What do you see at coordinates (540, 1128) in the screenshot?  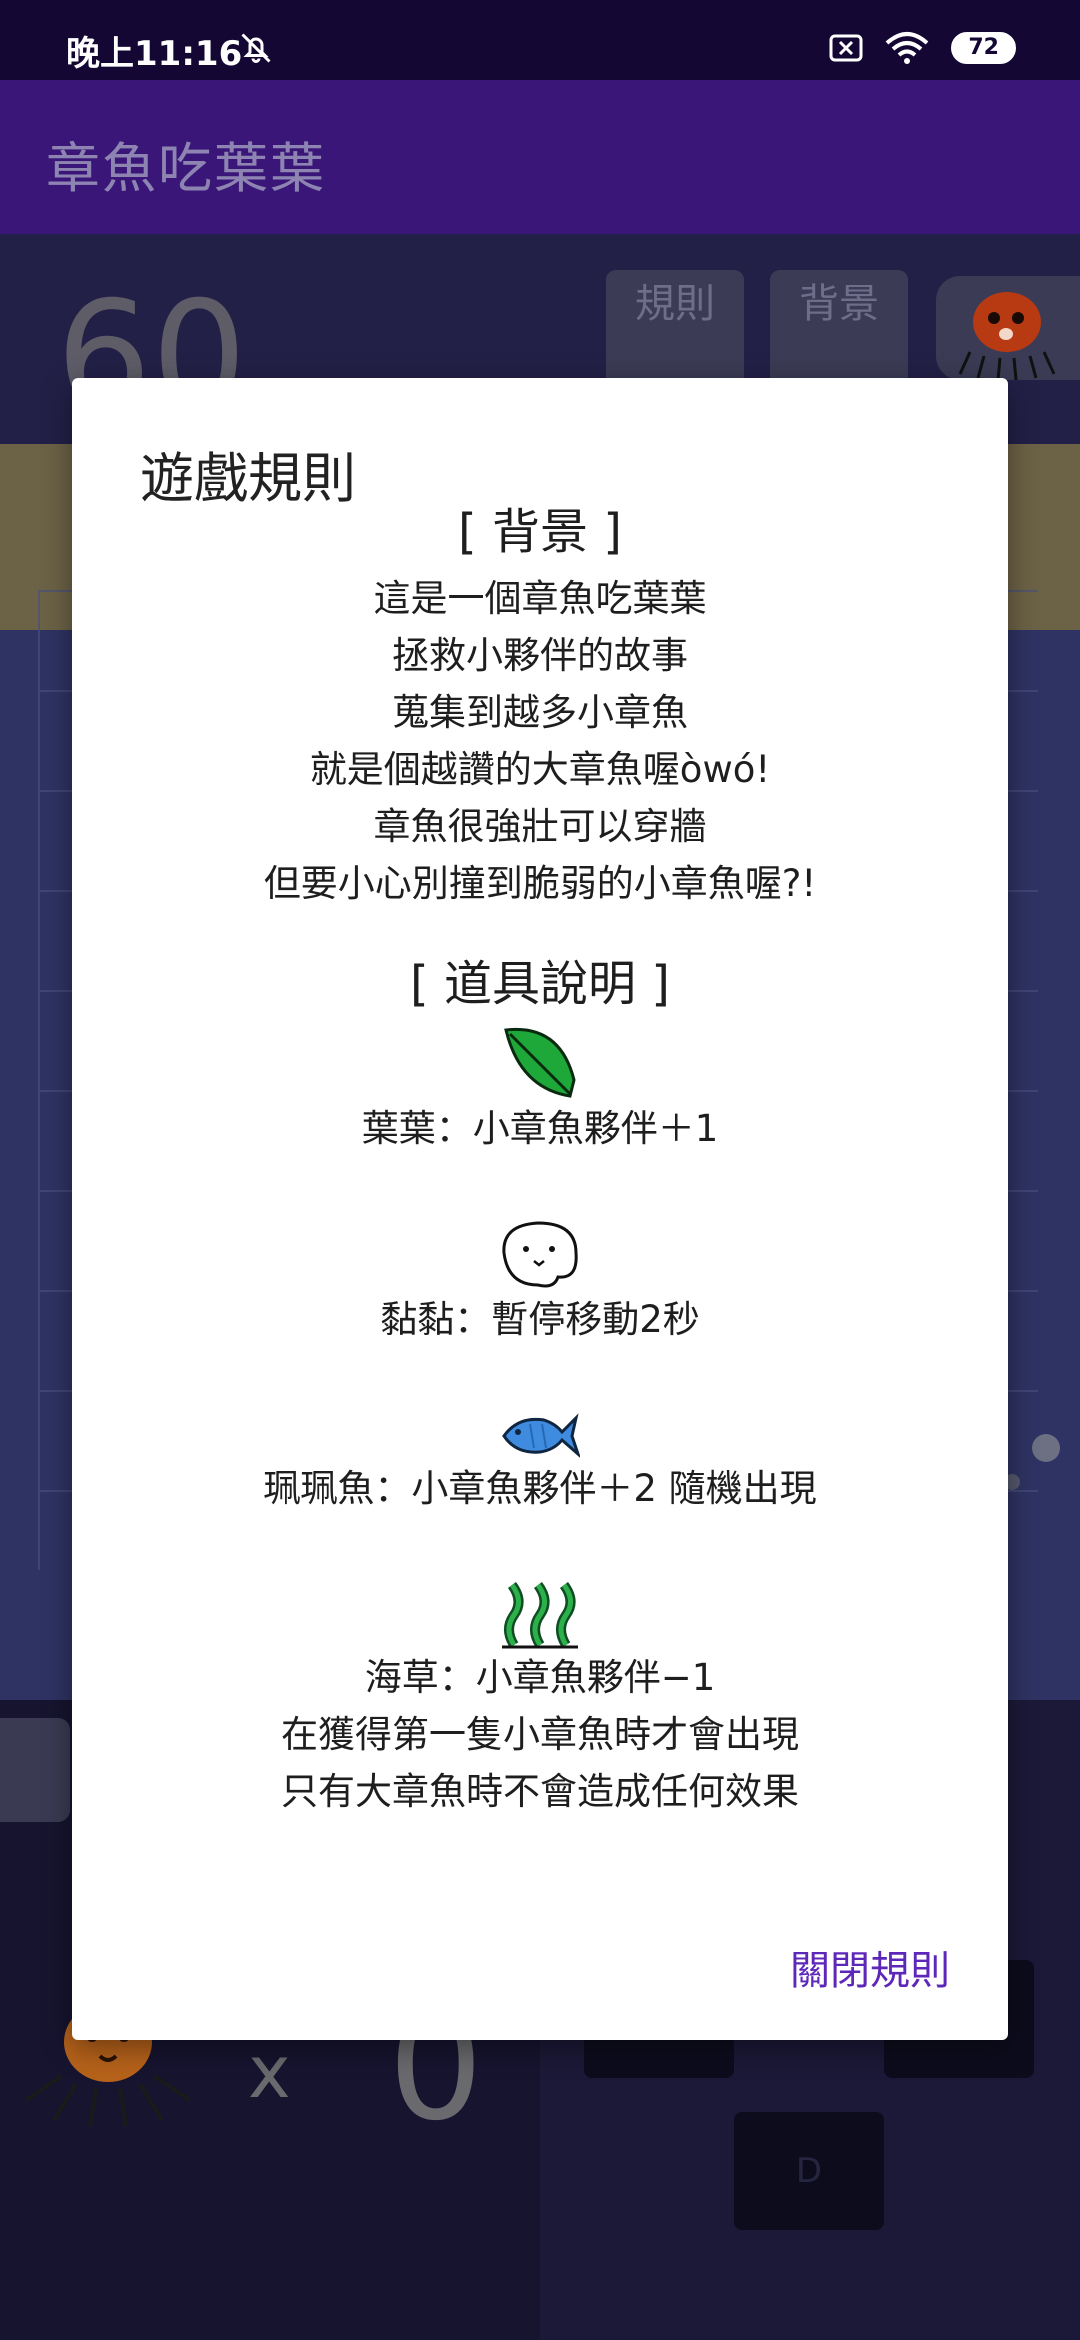 I see `item-line: 葉葉：小章魚夥伴＋1` at bounding box center [540, 1128].